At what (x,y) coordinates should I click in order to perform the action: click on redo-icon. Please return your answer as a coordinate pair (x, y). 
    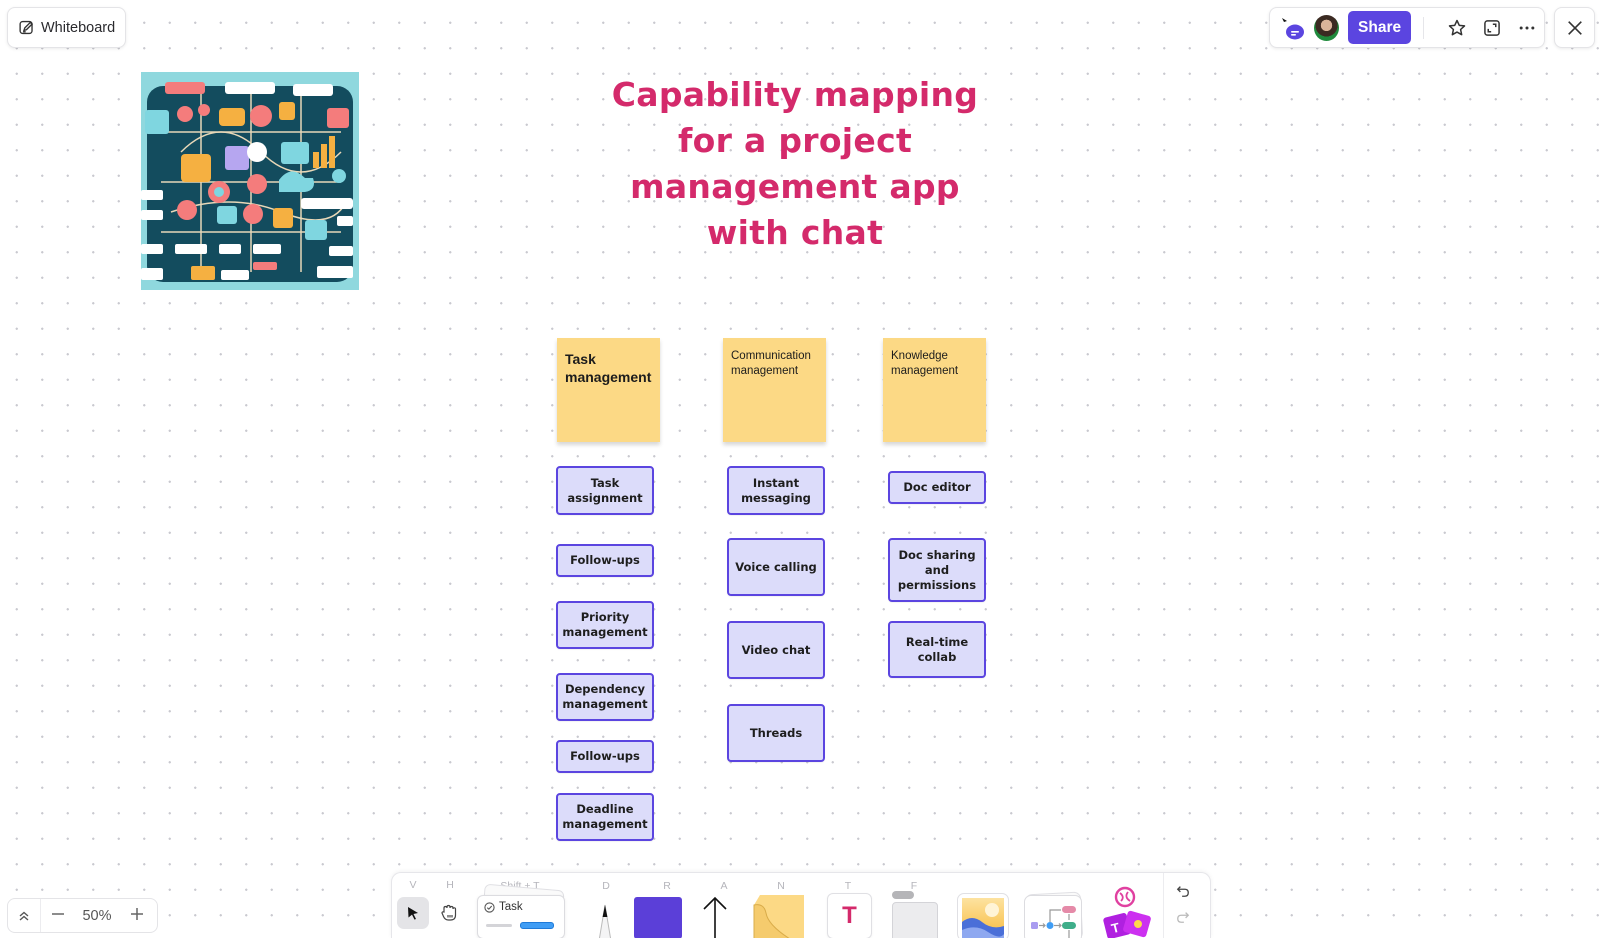
    Looking at the image, I should click on (1183, 917).